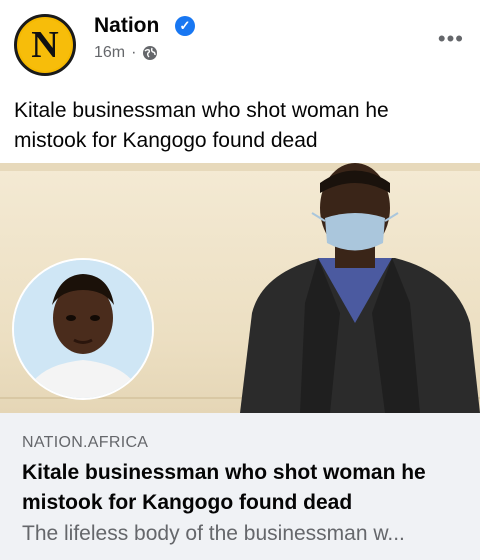  I want to click on page-name-link: Nation, so click(126, 26).